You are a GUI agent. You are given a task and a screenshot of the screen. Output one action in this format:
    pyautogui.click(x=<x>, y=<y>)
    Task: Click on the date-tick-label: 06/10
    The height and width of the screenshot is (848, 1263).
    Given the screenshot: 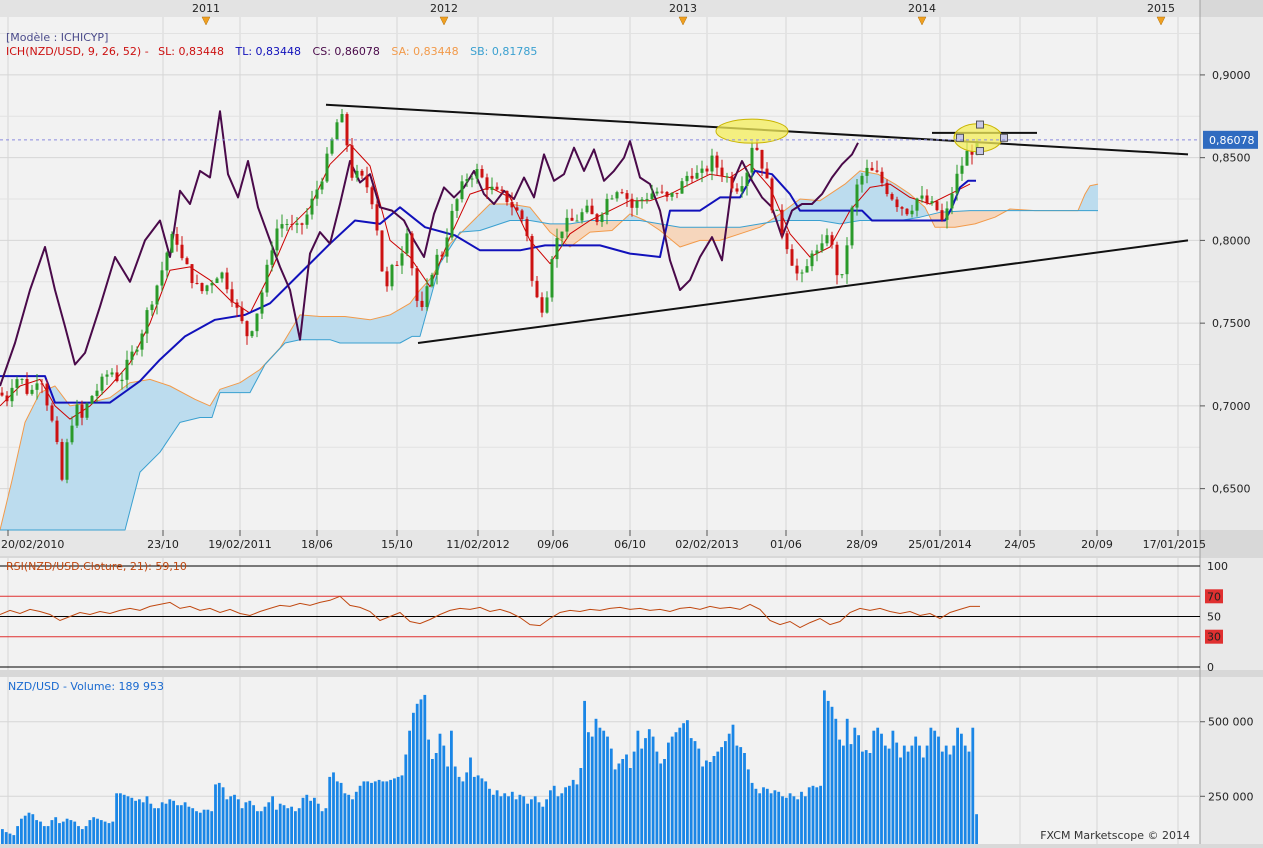 What is the action you would take?
    pyautogui.click(x=630, y=544)
    